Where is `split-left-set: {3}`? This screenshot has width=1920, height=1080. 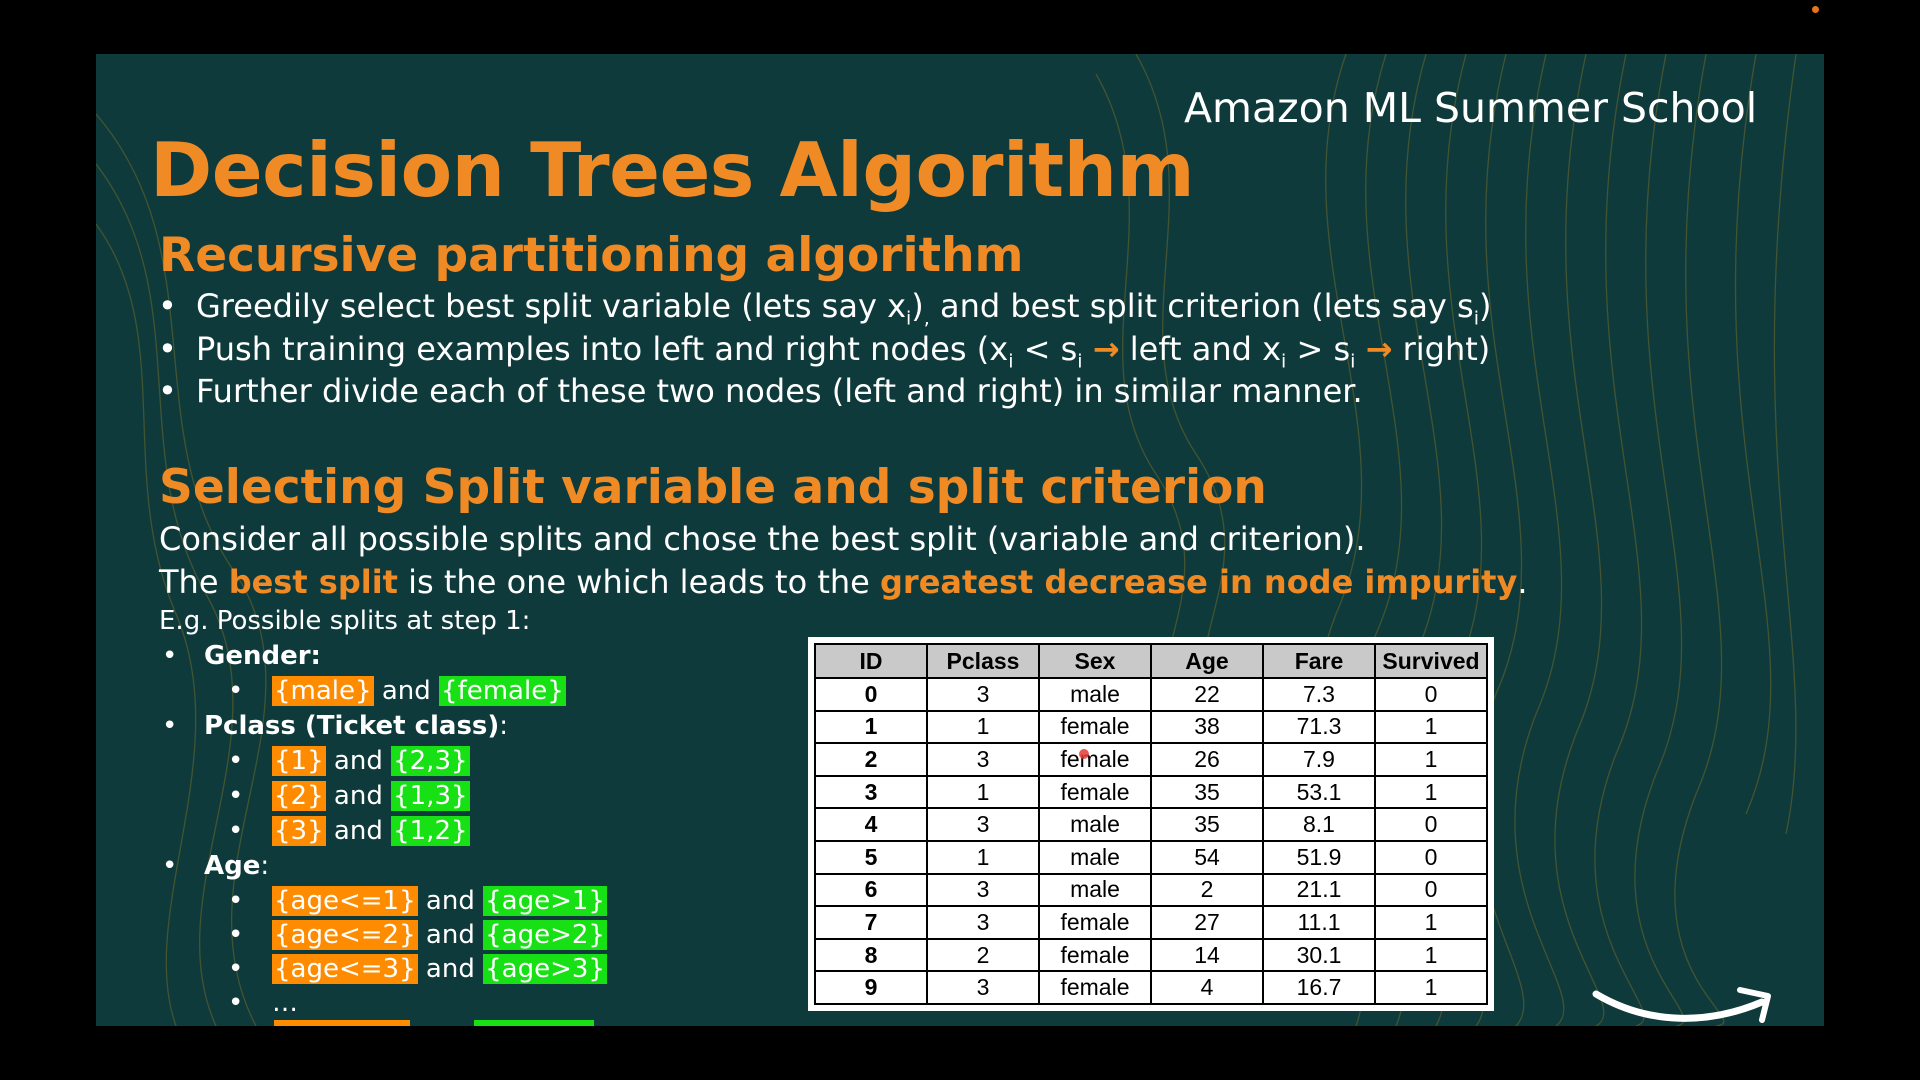 split-left-set: {3} is located at coordinates (299, 831).